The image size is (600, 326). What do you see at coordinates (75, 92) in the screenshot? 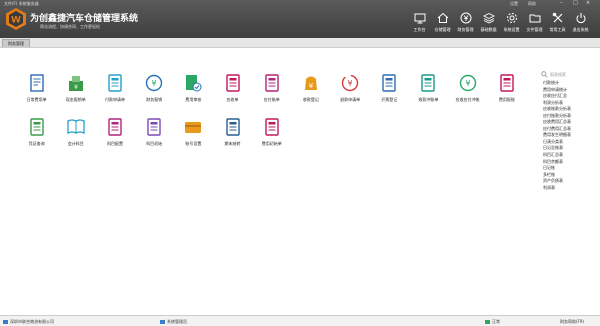
I see `module-cash-box: ¥ 现金报销单` at bounding box center [75, 92].